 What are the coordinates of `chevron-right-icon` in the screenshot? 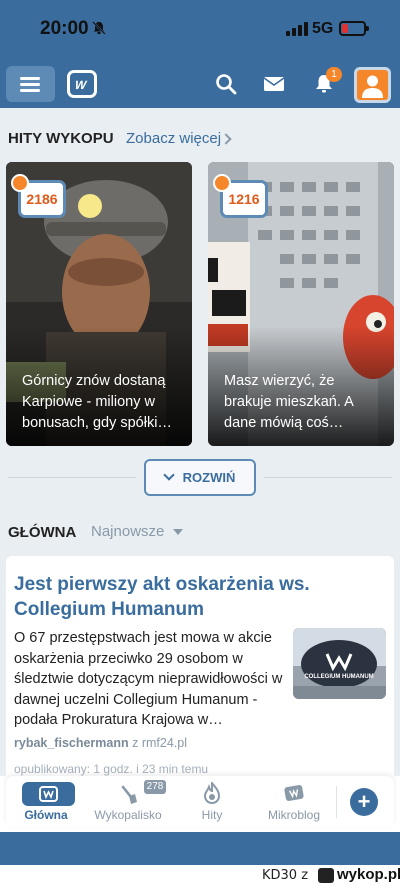 It's located at (226, 139).